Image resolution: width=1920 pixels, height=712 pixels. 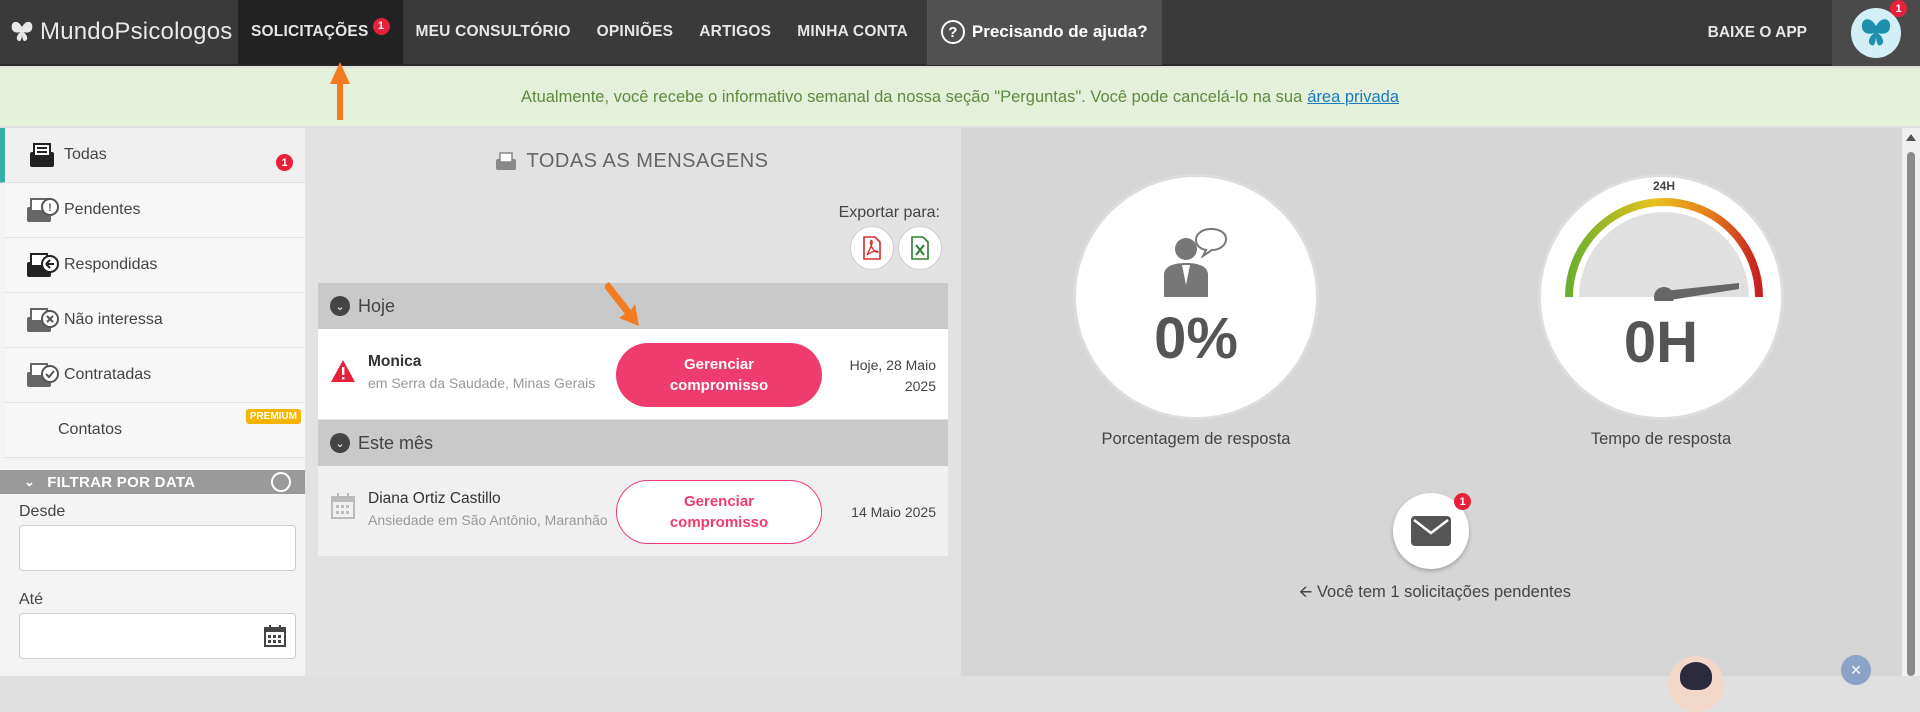 What do you see at coordinates (22, 31) in the screenshot?
I see `butterfly-icon` at bounding box center [22, 31].